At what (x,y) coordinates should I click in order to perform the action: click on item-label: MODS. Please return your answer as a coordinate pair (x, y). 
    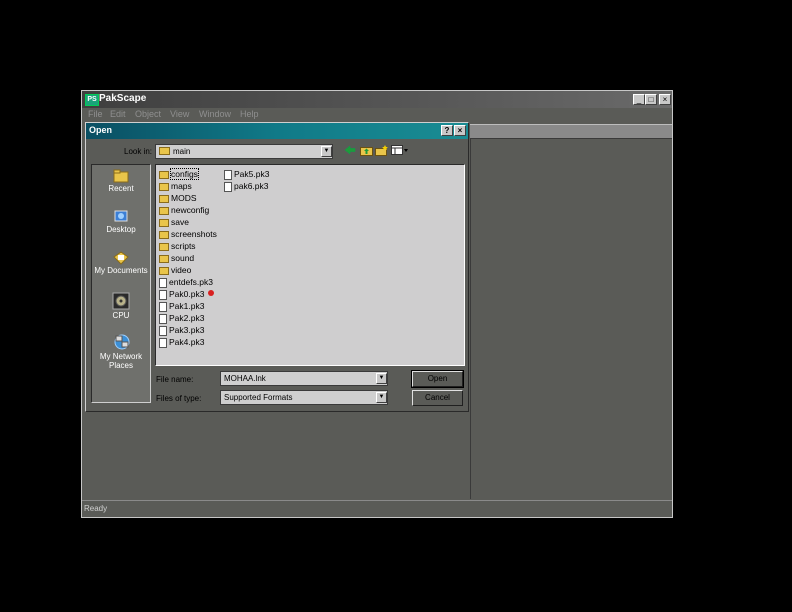
    Looking at the image, I should click on (184, 198).